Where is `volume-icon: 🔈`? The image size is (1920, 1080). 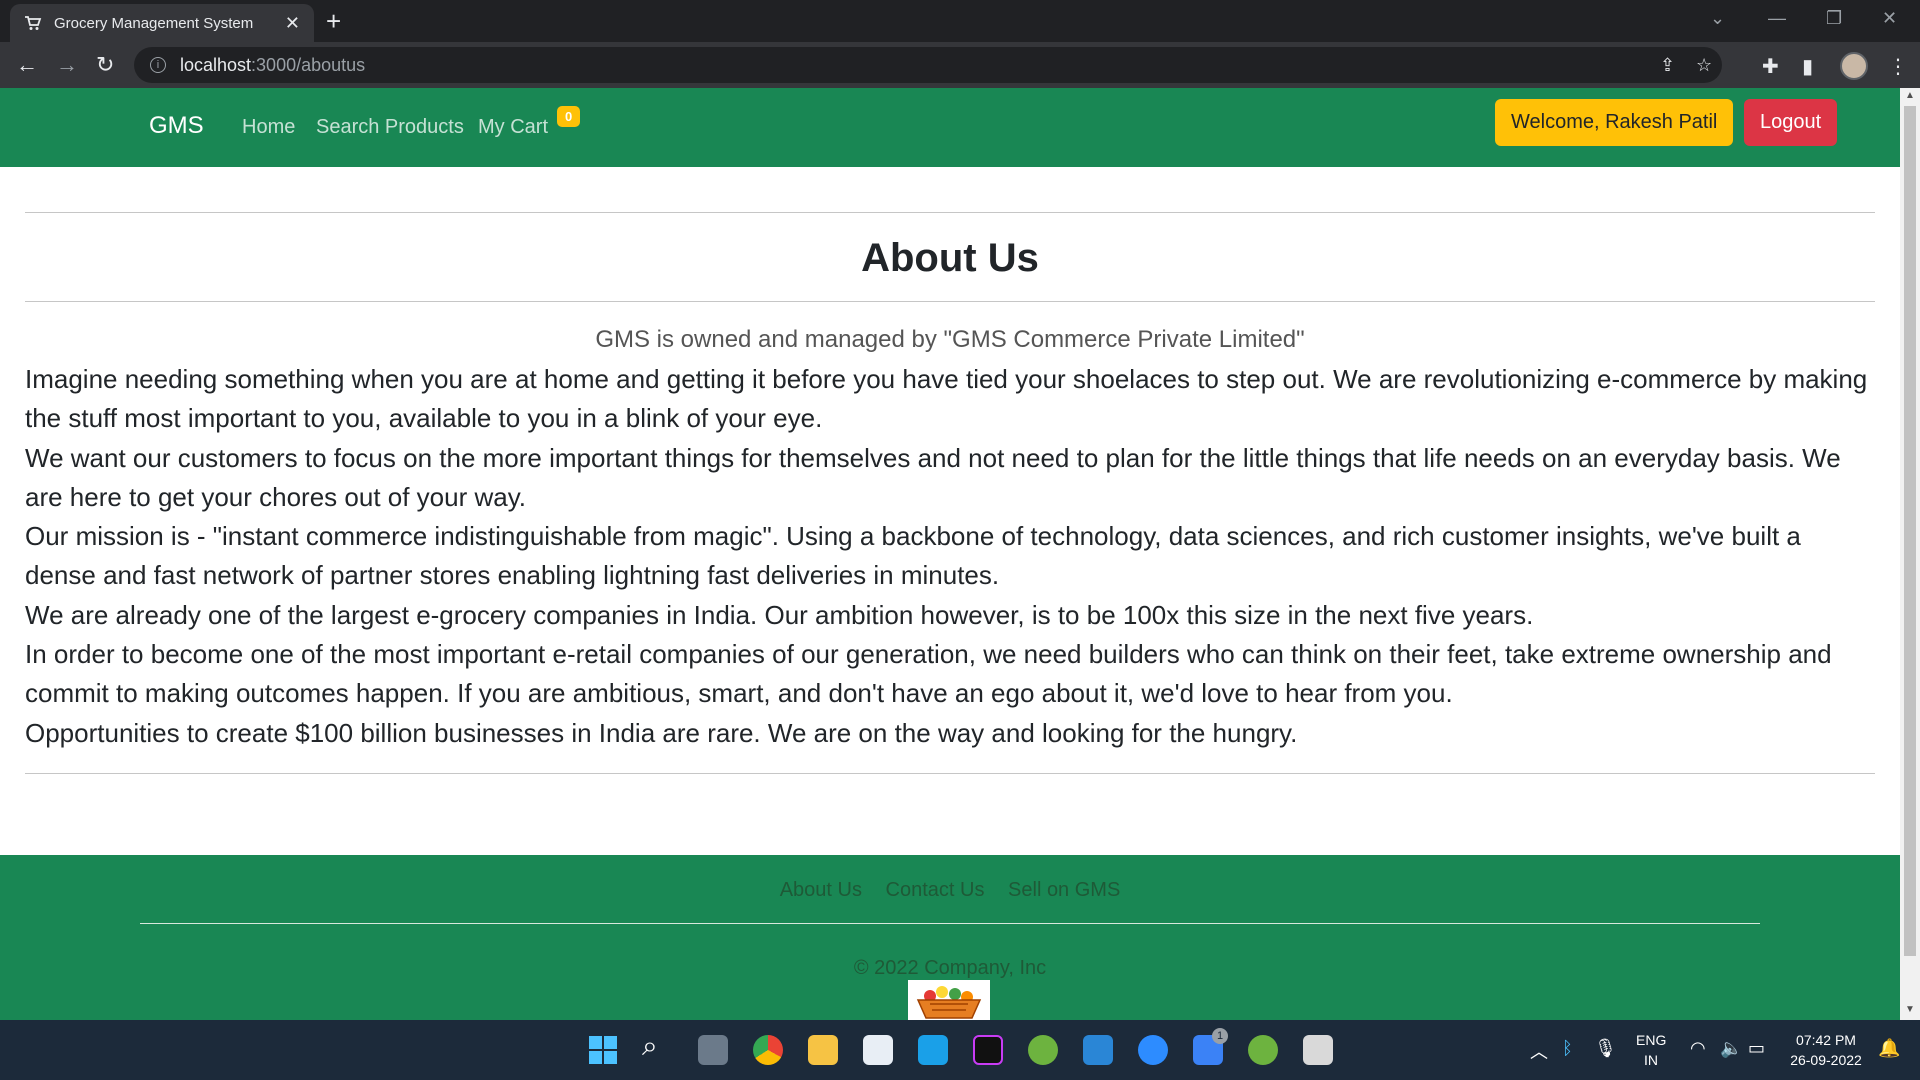
volume-icon: 🔈 is located at coordinates (1731, 1048).